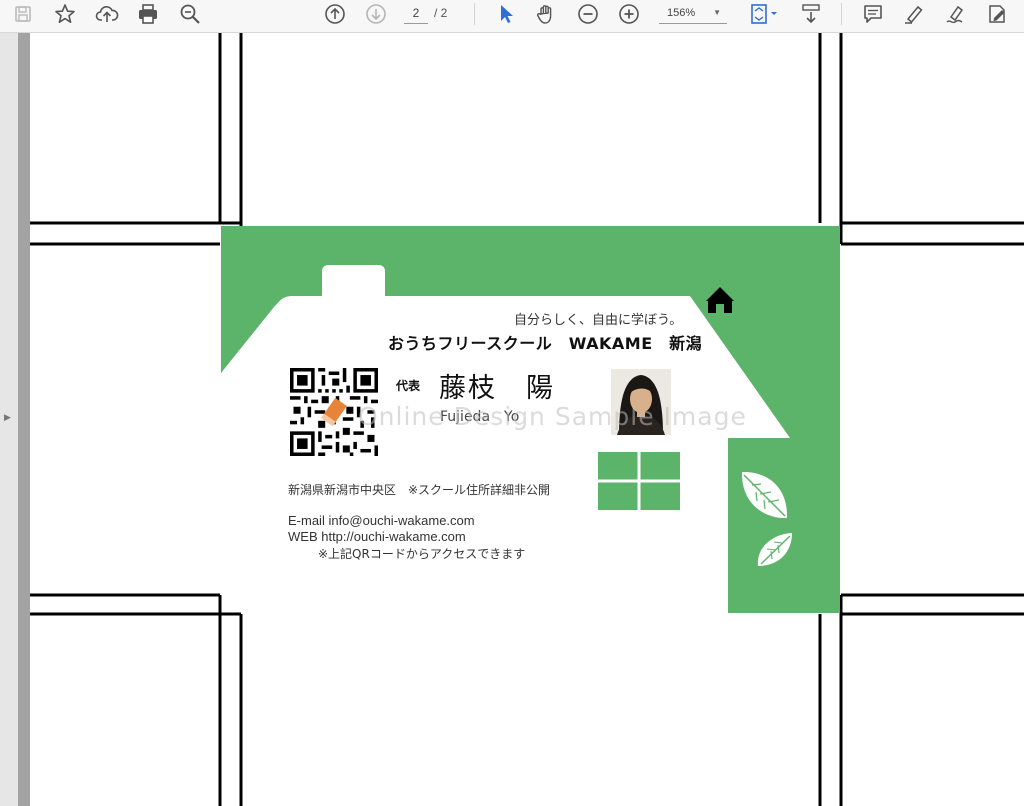  I want to click on tagline-text: 自分らしく、自由に学ぼう。, so click(598, 320).